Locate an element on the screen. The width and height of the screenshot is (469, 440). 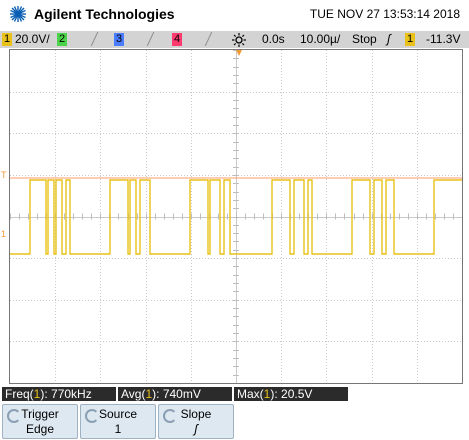
trigger-position: 0.0s is located at coordinates (273, 39).